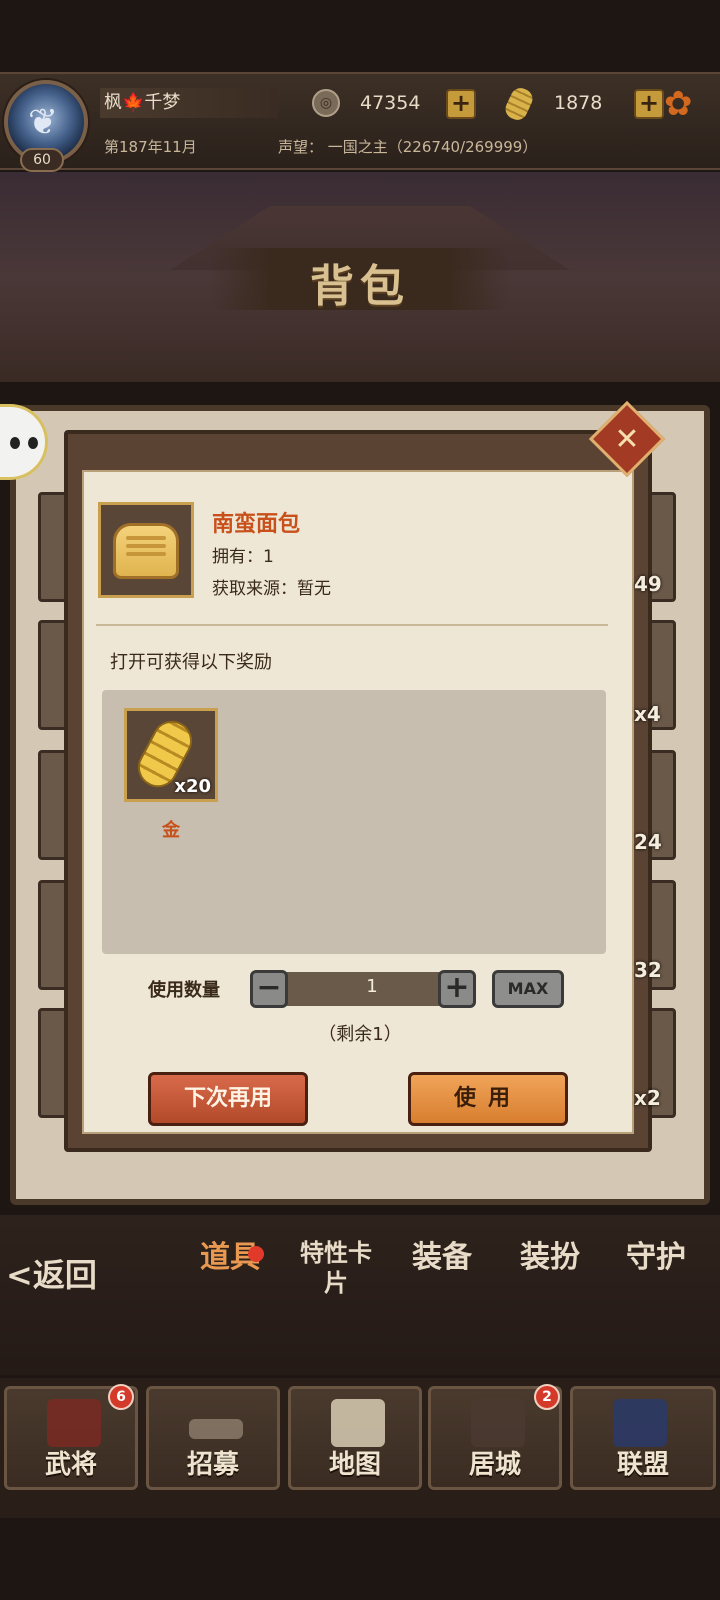  What do you see at coordinates (649, 104) in the screenshot?
I see `add-koban-button: +` at bounding box center [649, 104].